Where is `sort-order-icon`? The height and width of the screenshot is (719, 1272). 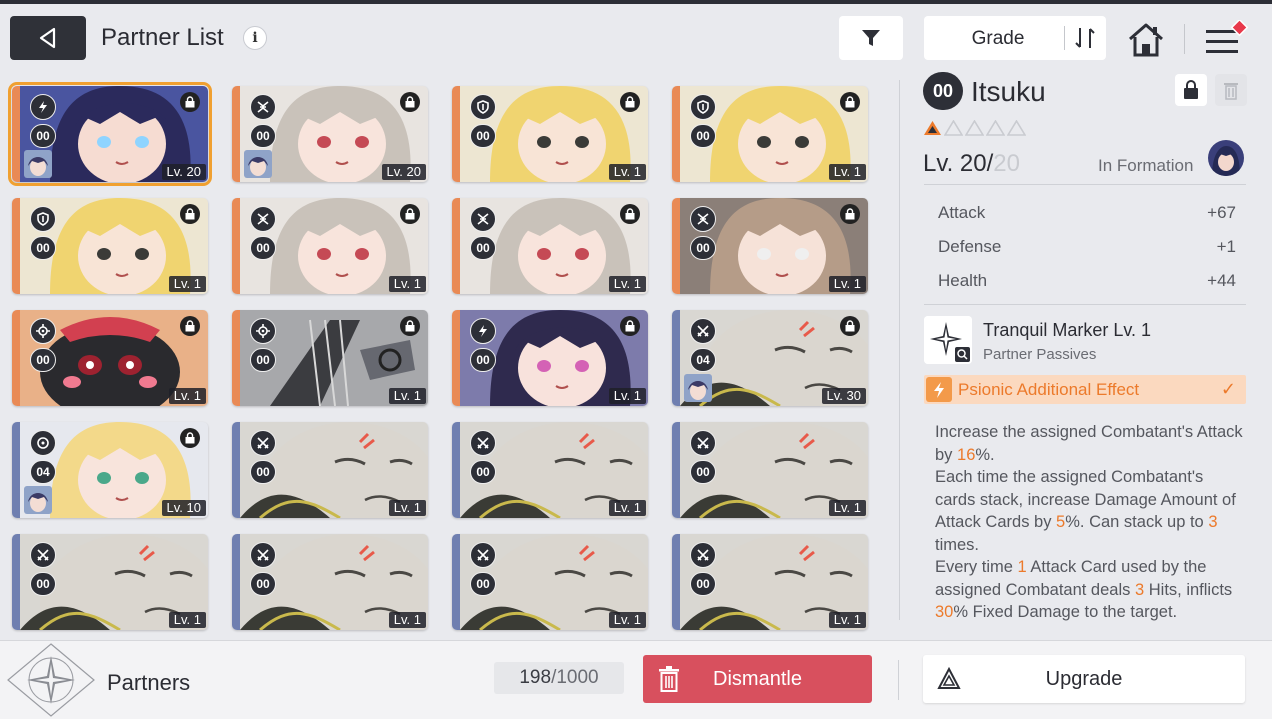 sort-order-icon is located at coordinates (1086, 38).